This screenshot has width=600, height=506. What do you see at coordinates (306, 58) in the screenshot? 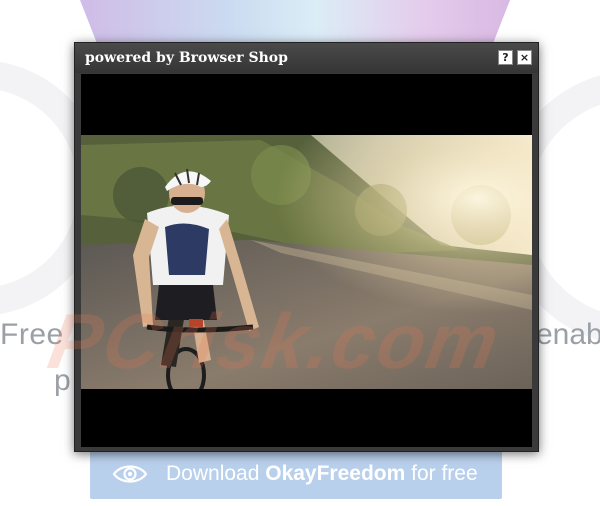
I see `popup-titlebar: powered by Browser Shop ? ×` at bounding box center [306, 58].